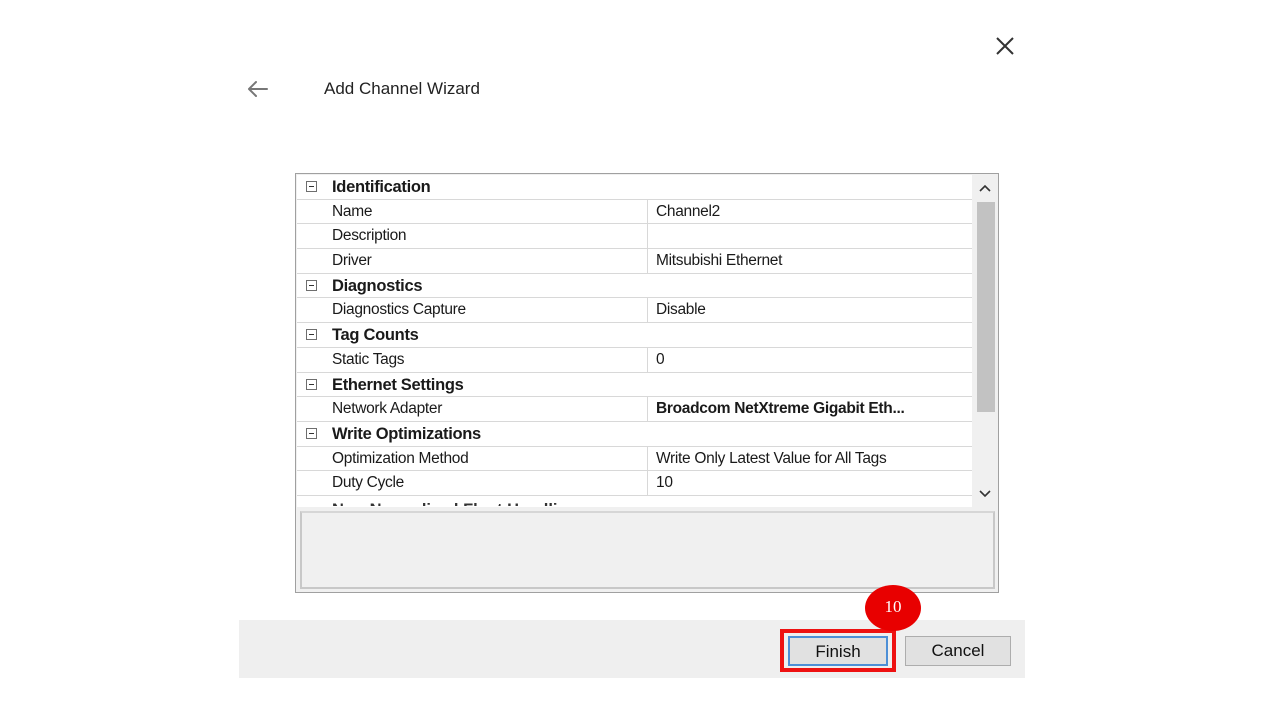  I want to click on chevron-up-icon, so click(985, 188).